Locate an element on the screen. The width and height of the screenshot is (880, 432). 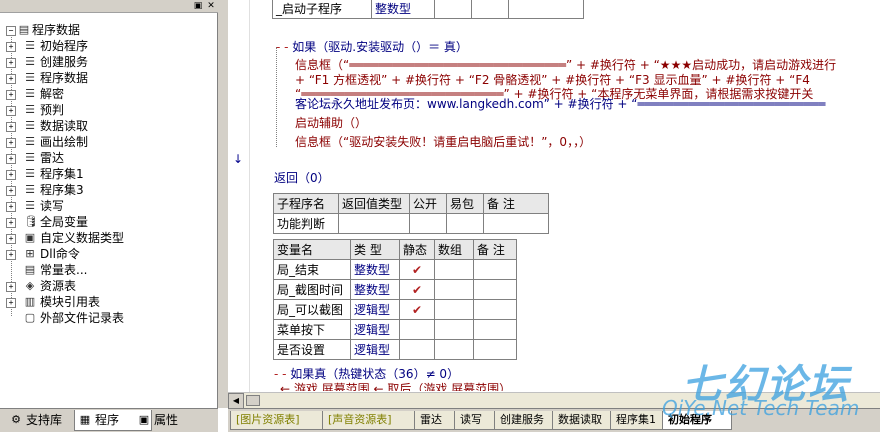
sub-name-cell: _启动子程序 is located at coordinates (322, 9).